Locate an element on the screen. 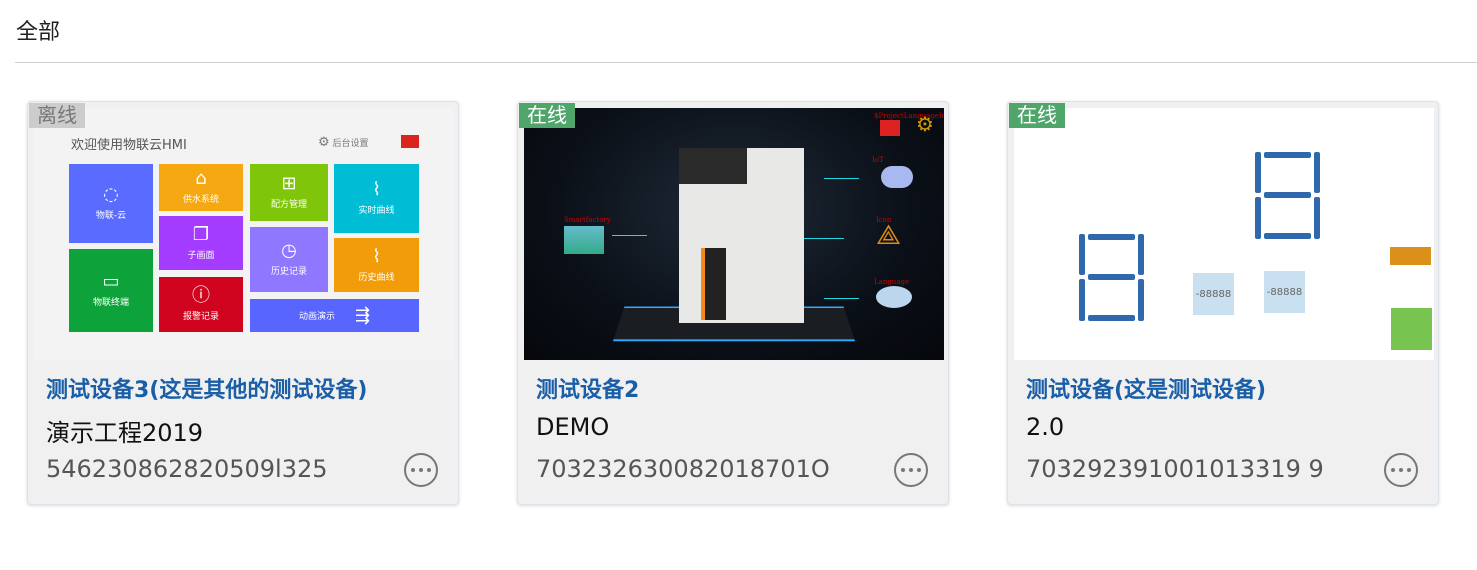  windows-icon: ❐ is located at coordinates (201, 234).